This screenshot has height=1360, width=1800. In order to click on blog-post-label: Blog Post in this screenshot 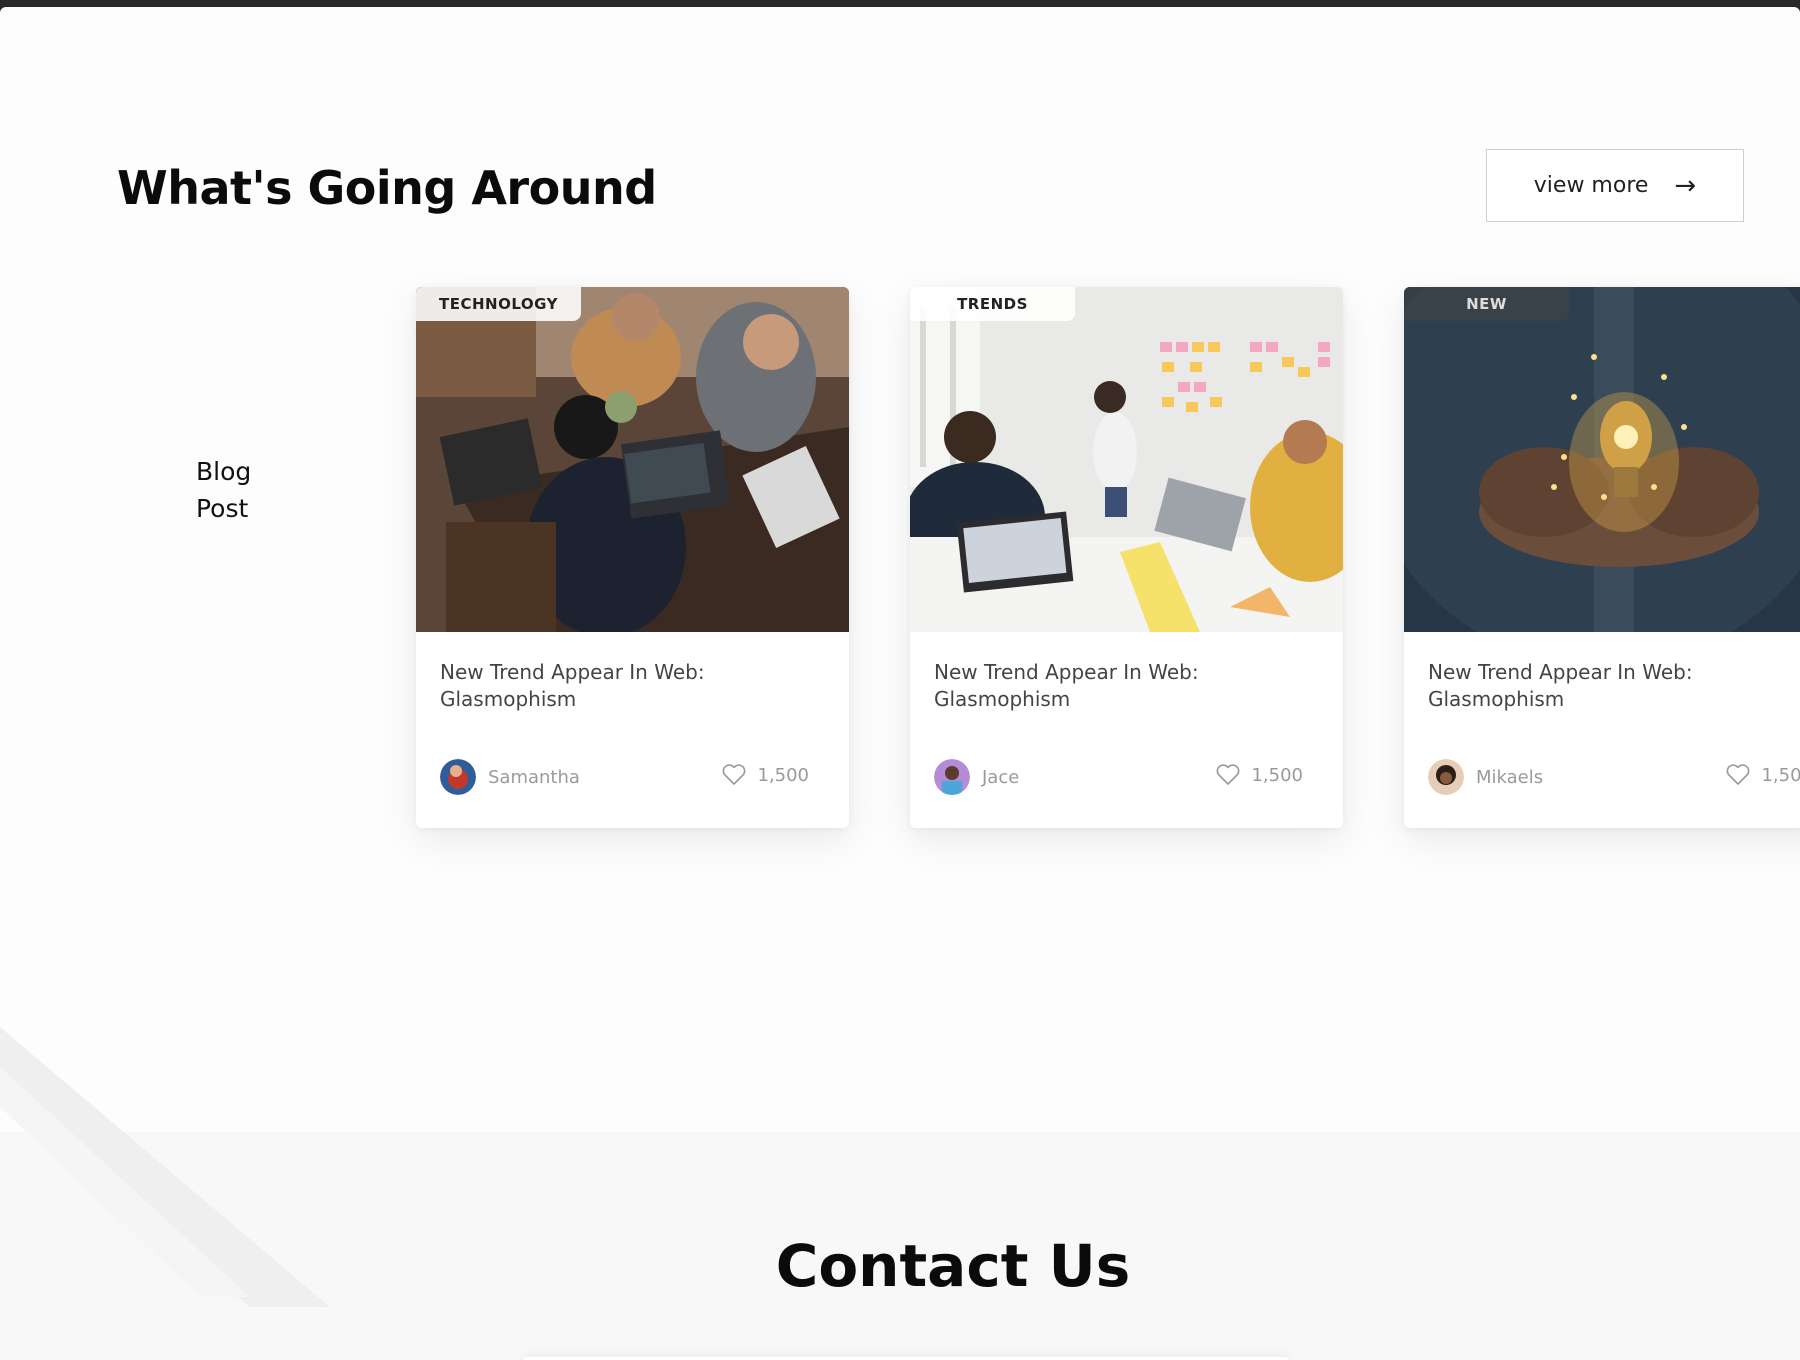, I will do `click(223, 490)`.